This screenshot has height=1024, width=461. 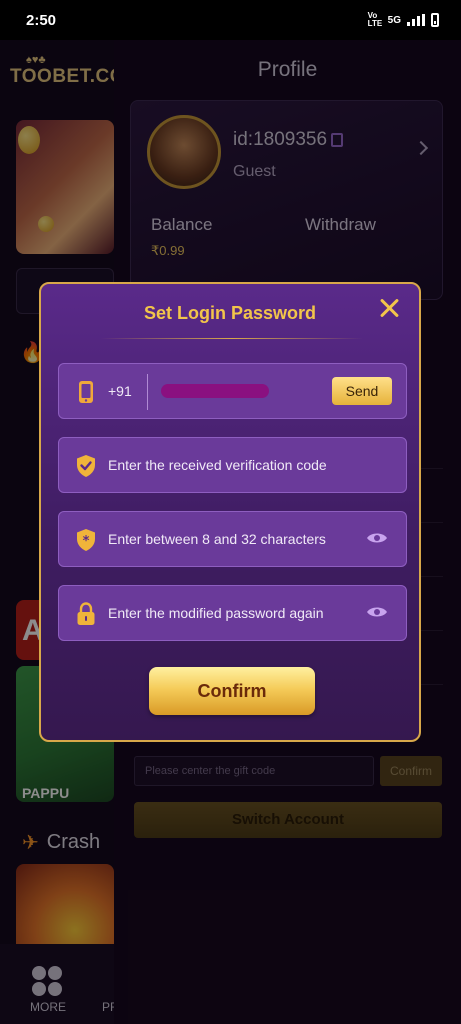 I want to click on battery-icon, so click(x=435, y=20).